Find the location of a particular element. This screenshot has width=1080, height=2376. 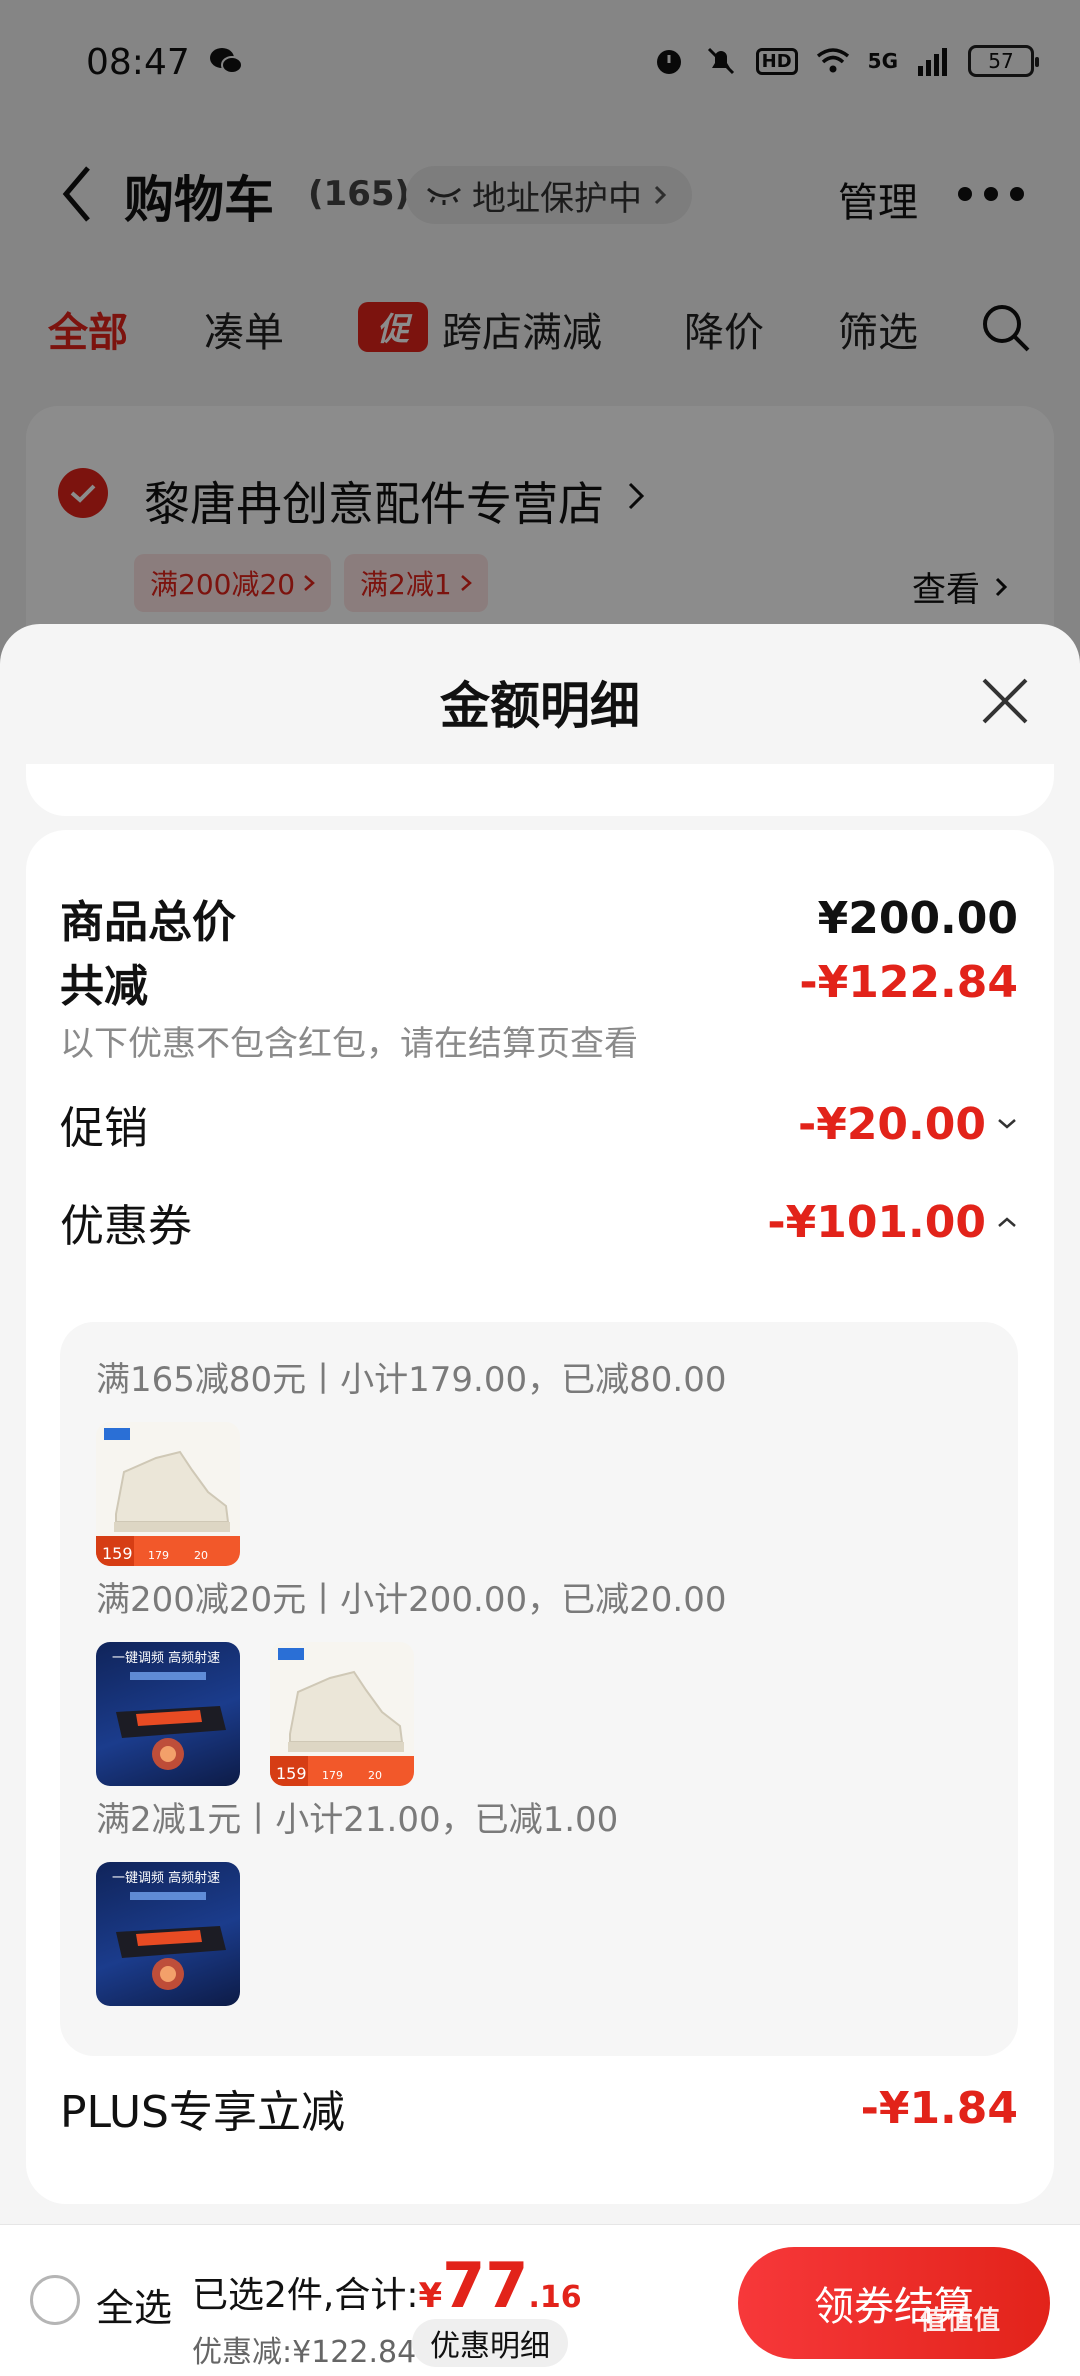

total-reduce-value: -¥122.84 is located at coordinates (908, 982).